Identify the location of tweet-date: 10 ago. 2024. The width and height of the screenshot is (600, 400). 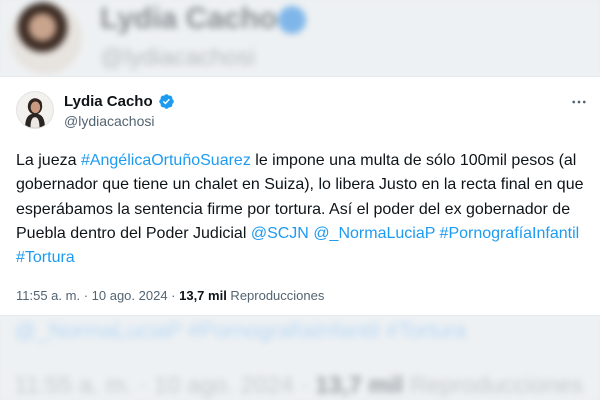
(130, 295).